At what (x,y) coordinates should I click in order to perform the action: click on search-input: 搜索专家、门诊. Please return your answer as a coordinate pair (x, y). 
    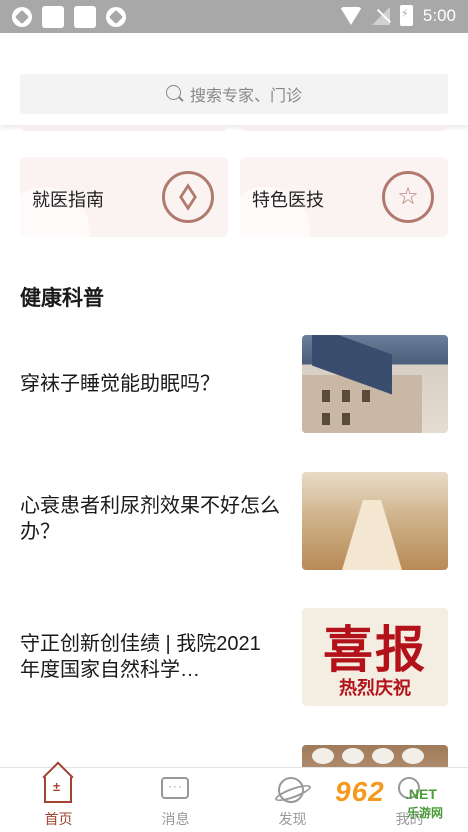
    Looking at the image, I should click on (234, 94).